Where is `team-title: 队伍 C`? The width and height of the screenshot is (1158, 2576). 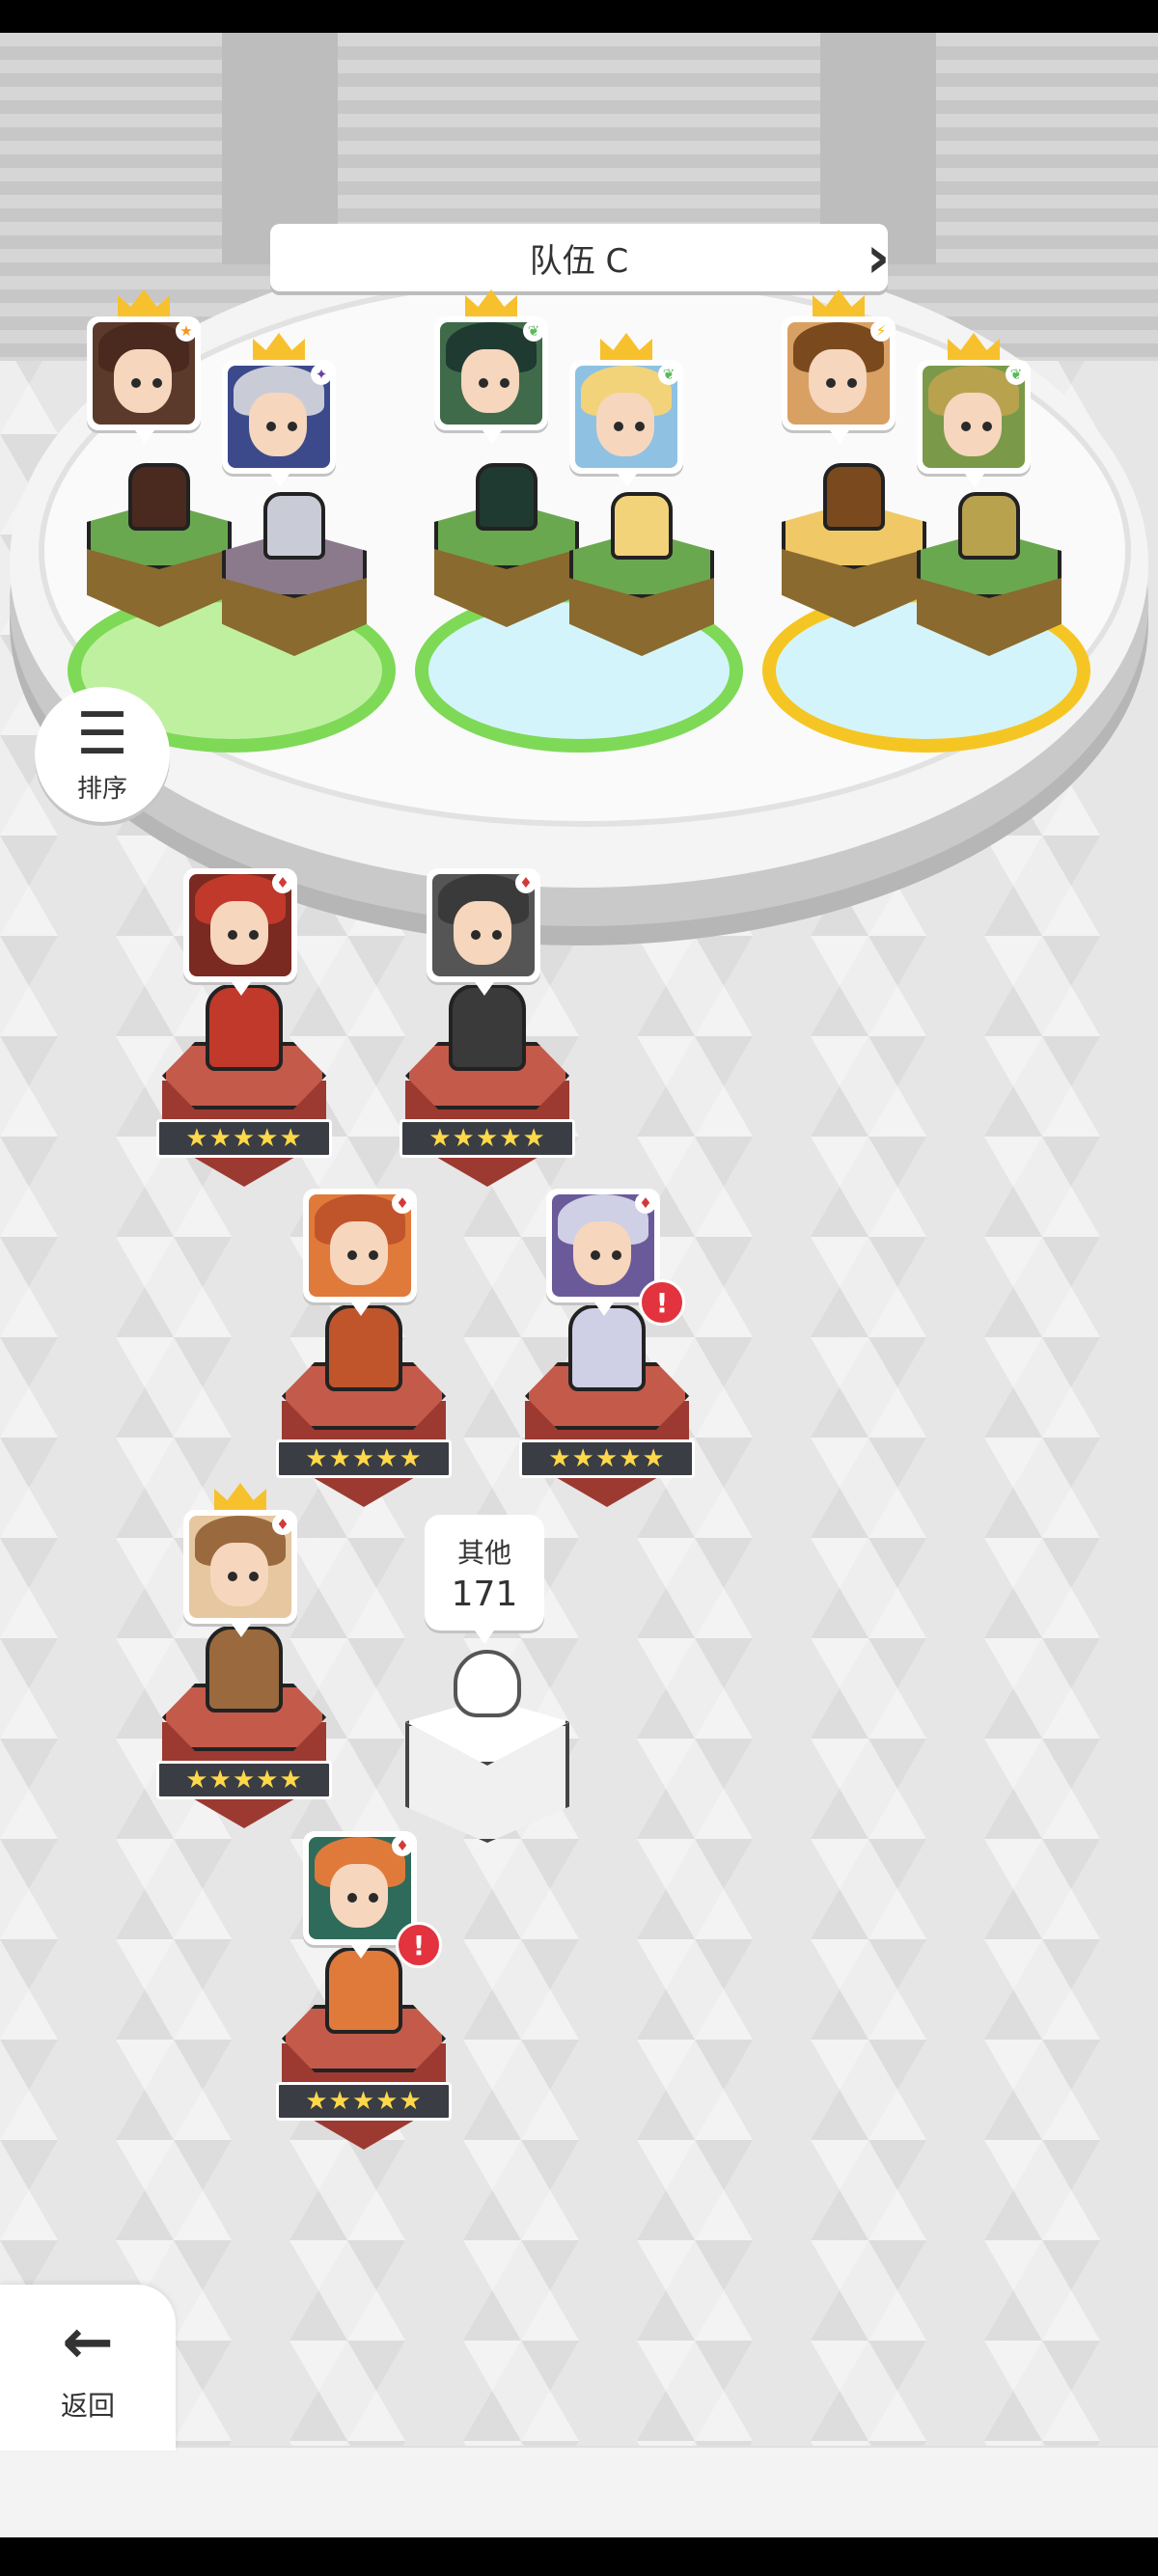
team-title: 队伍 C is located at coordinates (579, 257).